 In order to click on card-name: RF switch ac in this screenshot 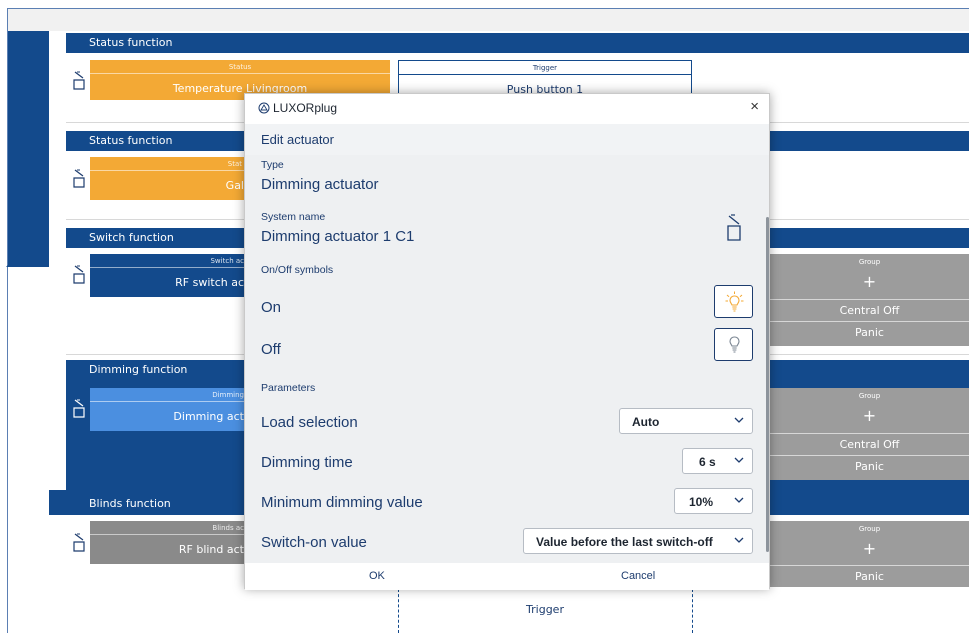, I will do `click(209, 282)`.